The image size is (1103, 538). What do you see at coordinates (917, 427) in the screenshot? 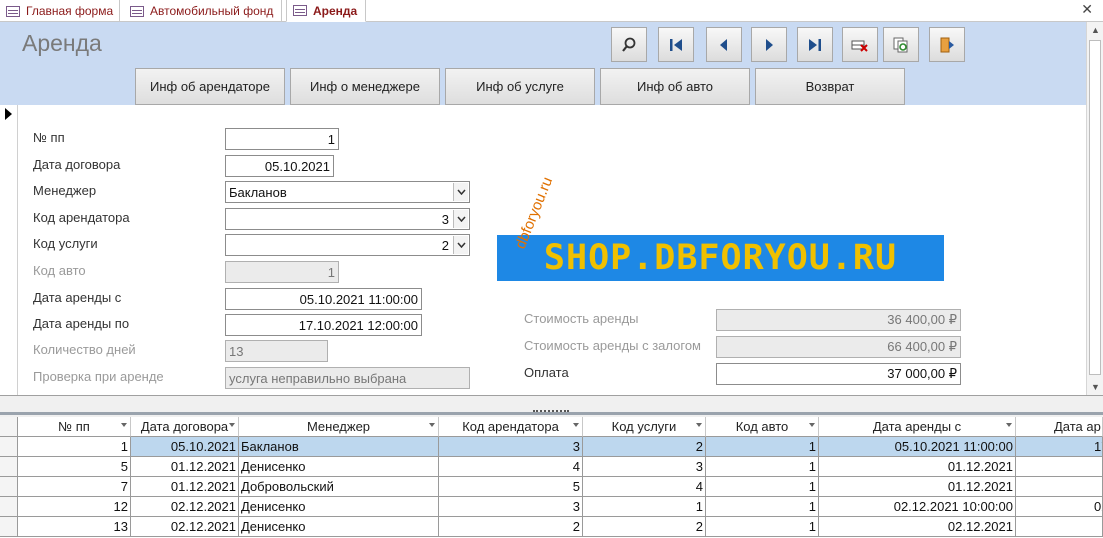
I see `column-header-rent-from: Дата аренды с` at bounding box center [917, 427].